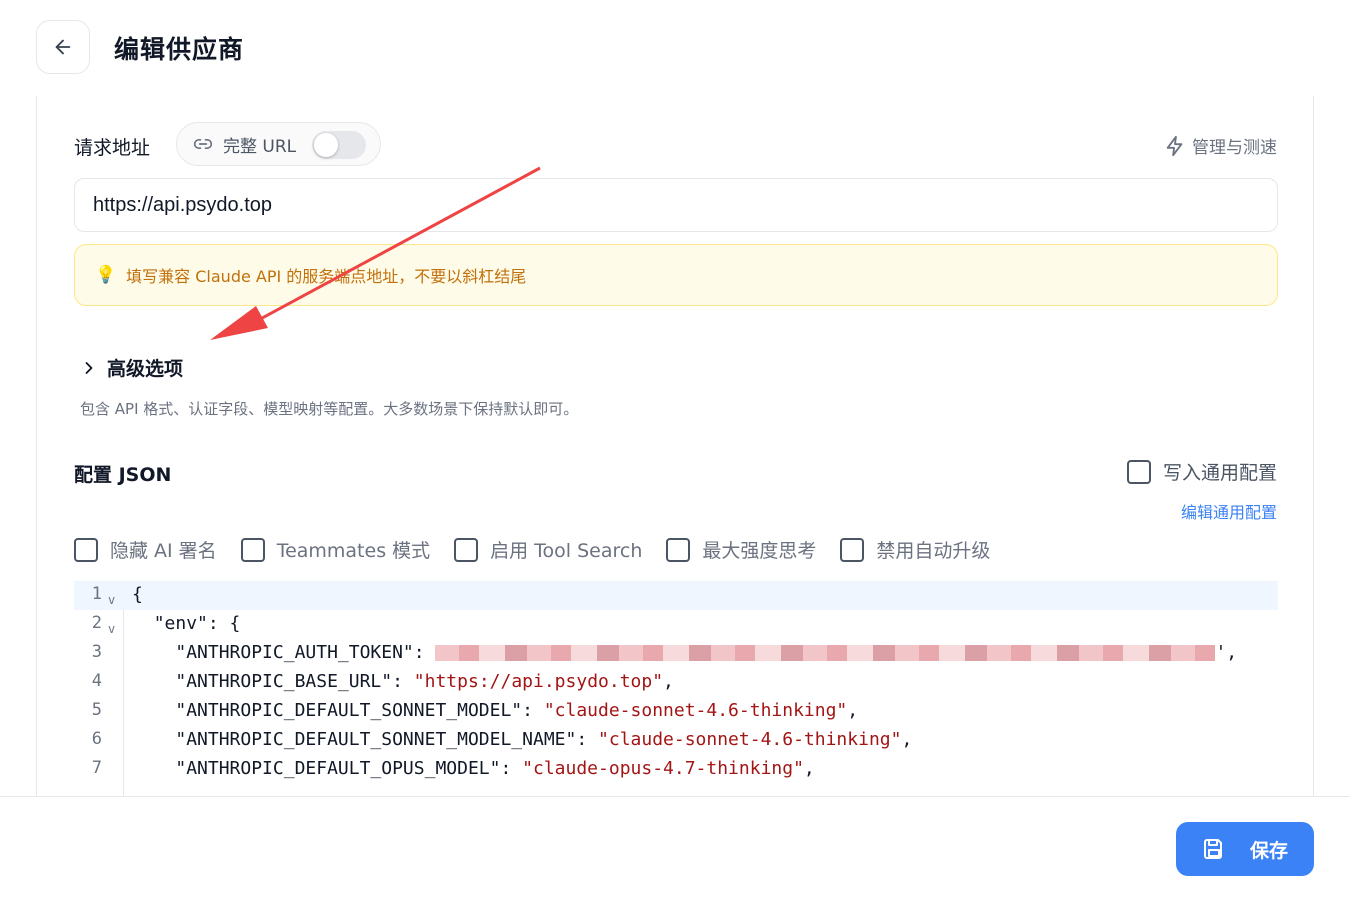 Image resolution: width=1350 pixels, height=899 pixels. I want to click on line-number: 6, so click(96, 739).